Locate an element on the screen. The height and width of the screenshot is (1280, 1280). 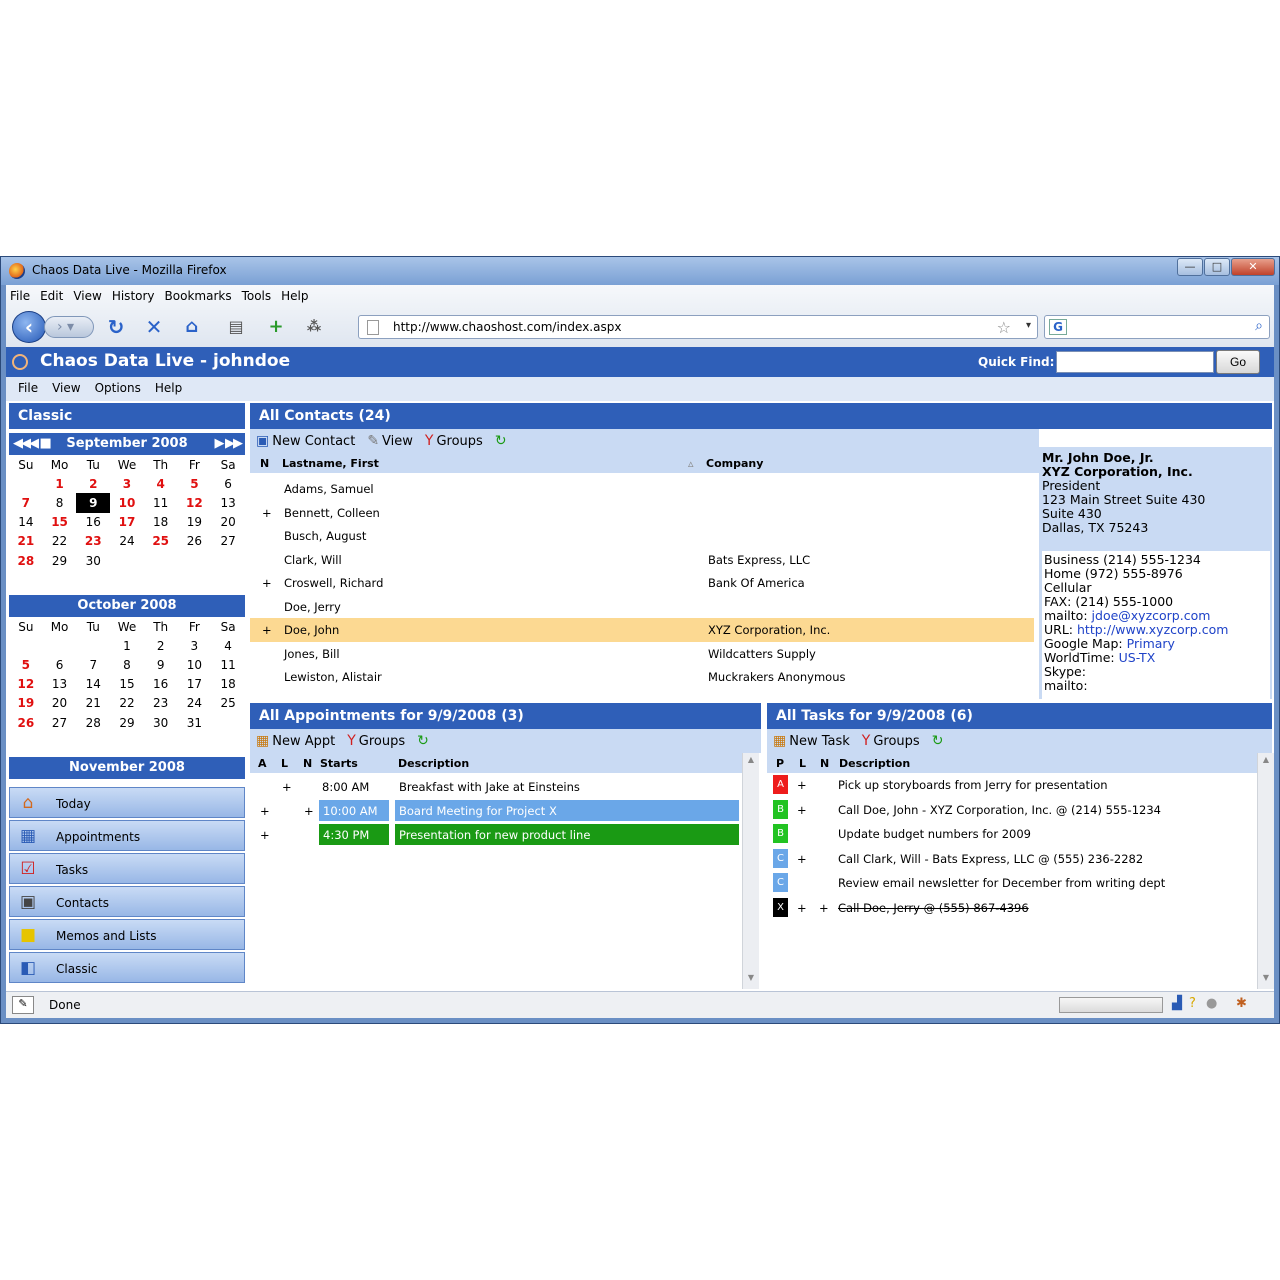
nav-memos-button: ■ Memos and Lists is located at coordinates (127, 934).